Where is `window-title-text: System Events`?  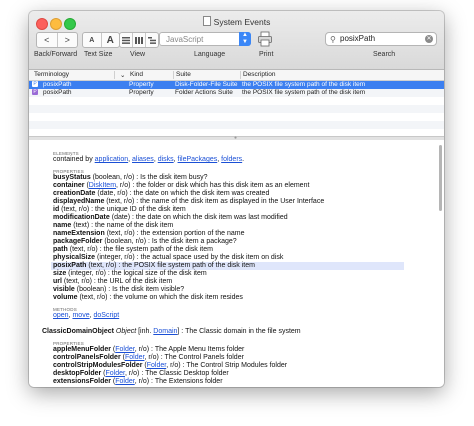 window-title-text: System Events is located at coordinates (242, 22).